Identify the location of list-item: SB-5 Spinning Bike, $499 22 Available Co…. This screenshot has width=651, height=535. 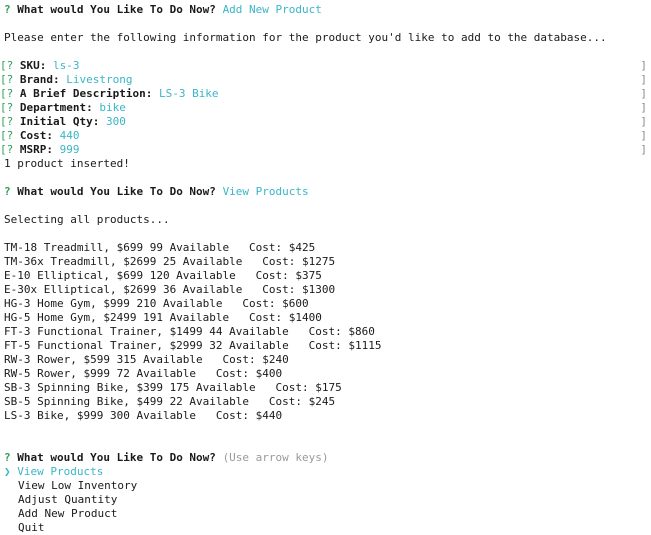
(170, 401).